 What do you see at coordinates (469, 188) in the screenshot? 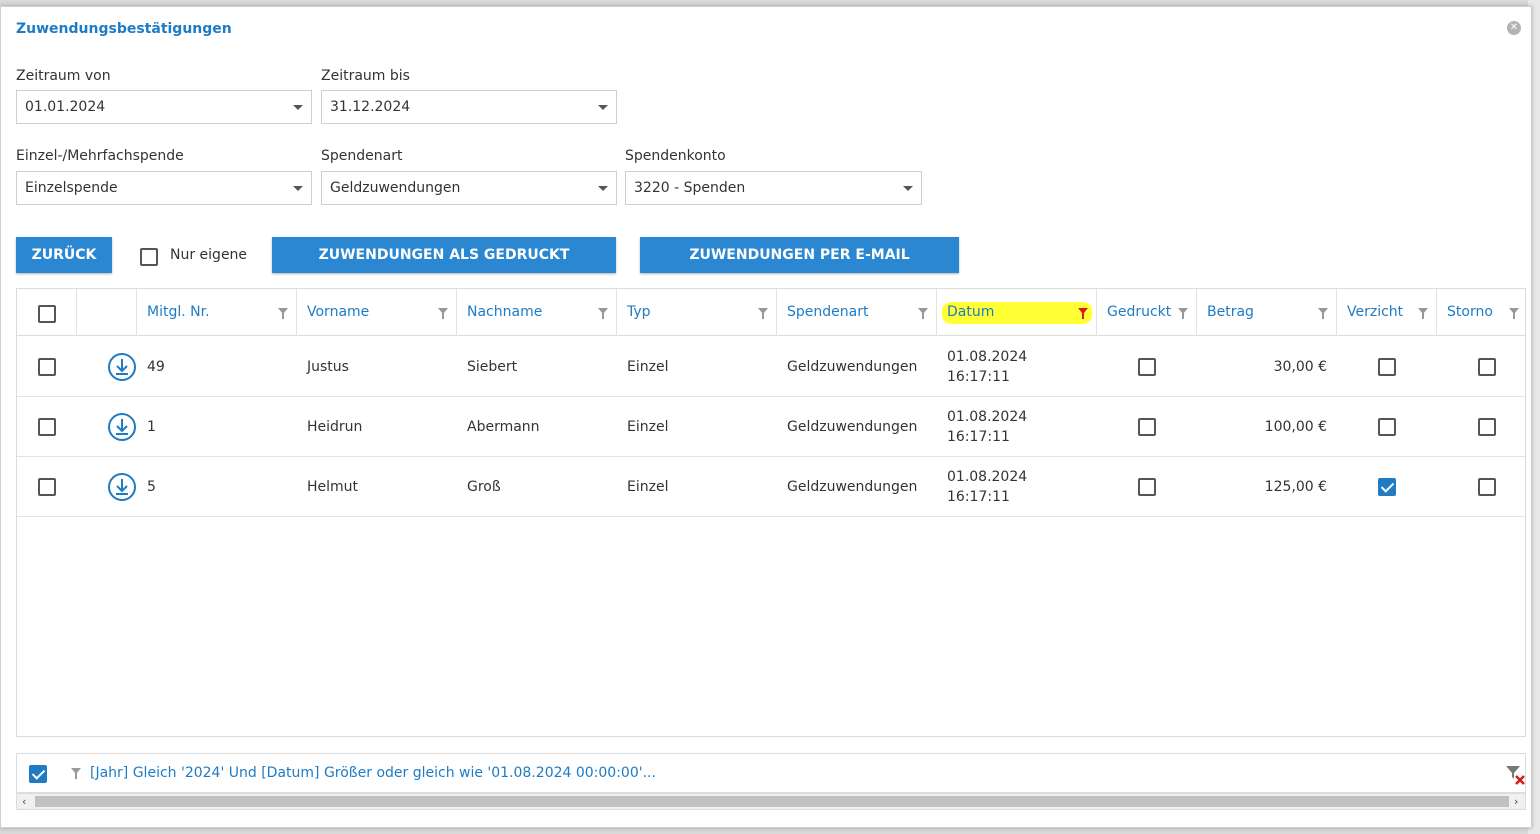
I see `spendenart-select: Geldzuwendungen` at bounding box center [469, 188].